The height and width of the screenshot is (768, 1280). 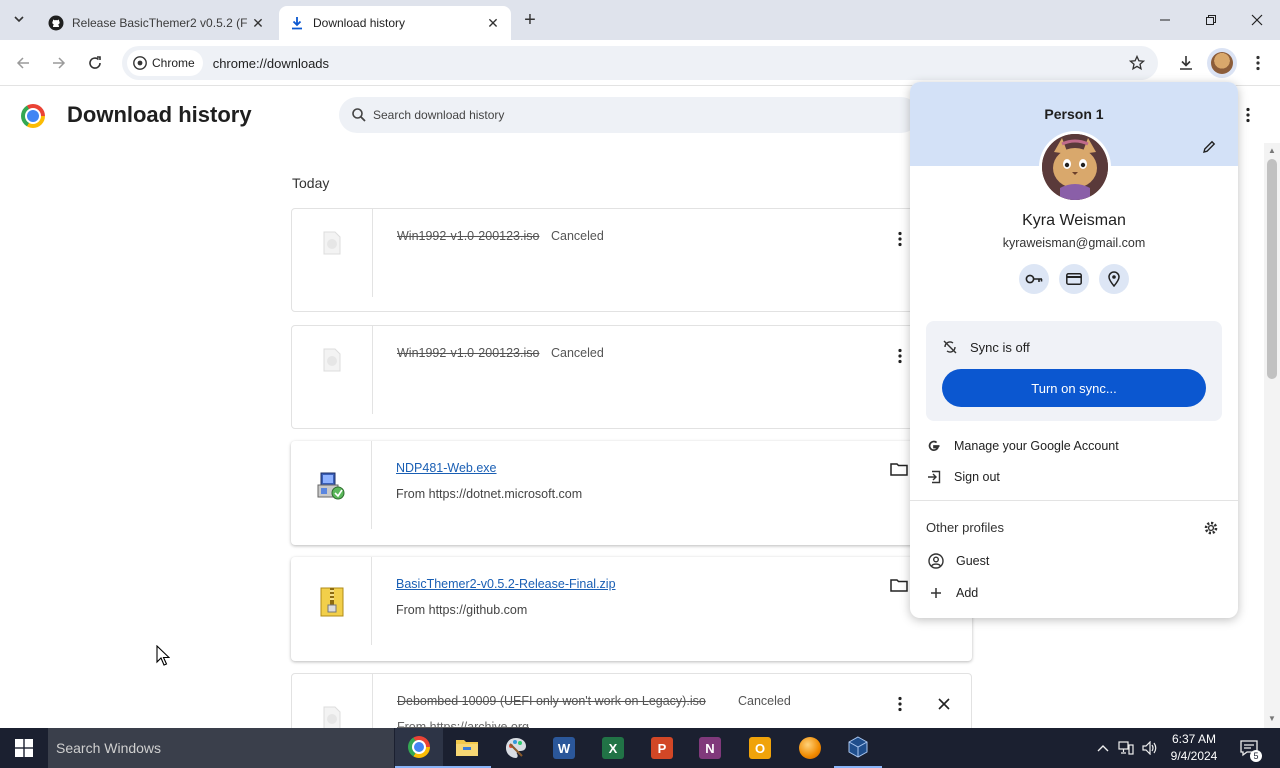 I want to click on excel-icon: X, so click(x=613, y=748).